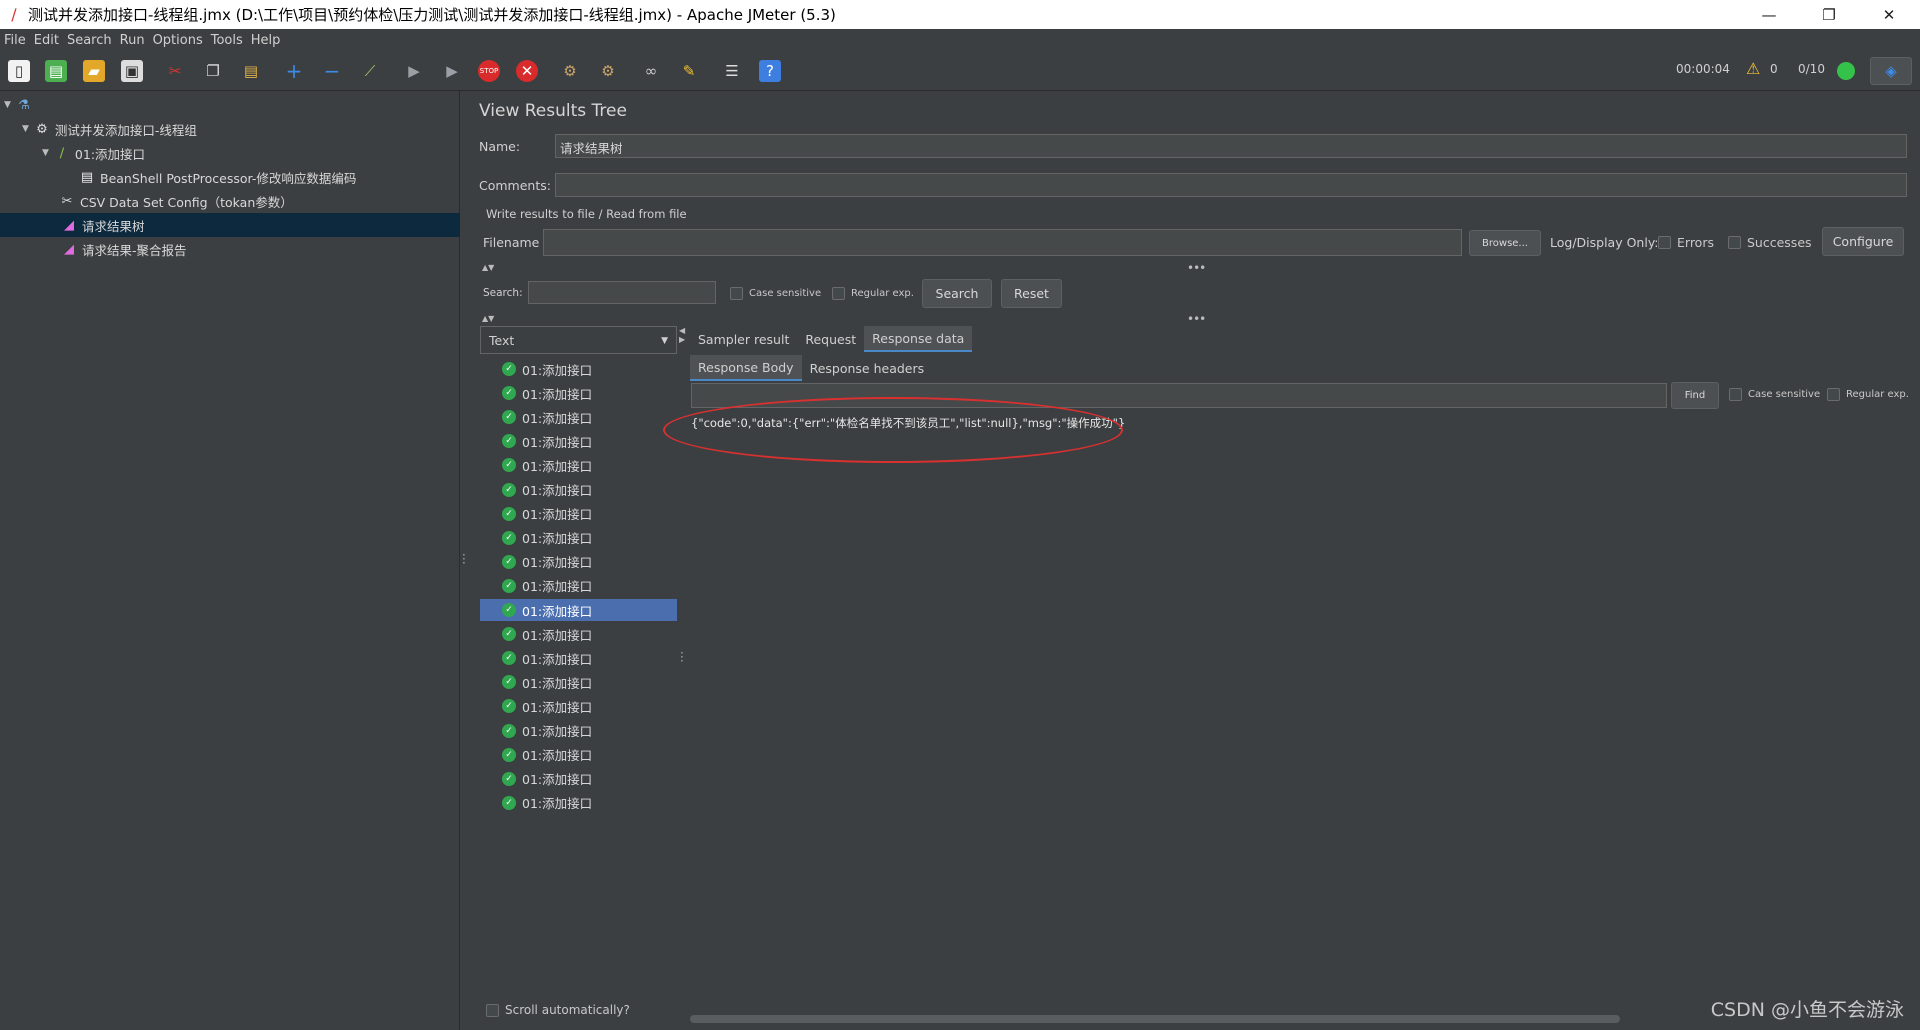 The width and height of the screenshot is (1920, 1030). Describe the element at coordinates (123, 249) in the screenshot. I see `tree-item-aggregate-report: ◢ 请求结果-聚合报告` at that location.